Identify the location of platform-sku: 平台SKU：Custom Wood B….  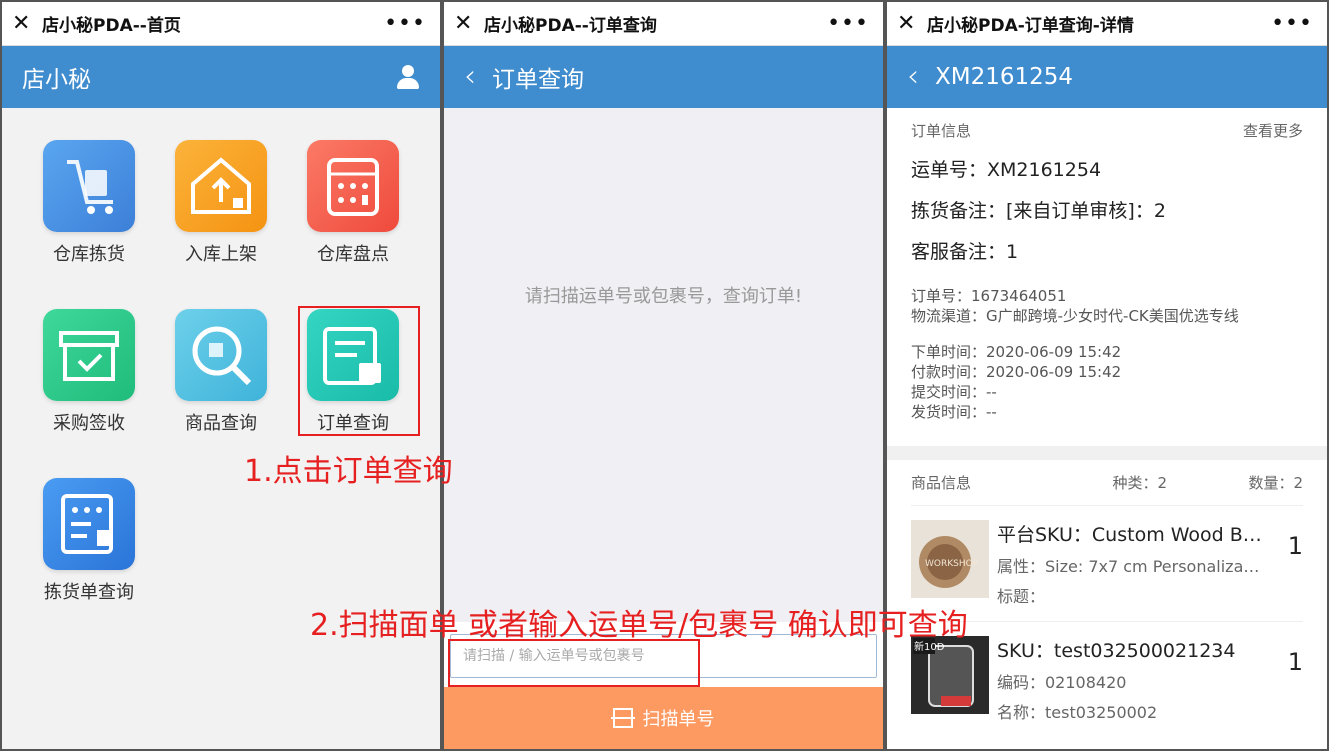
(1129, 535).